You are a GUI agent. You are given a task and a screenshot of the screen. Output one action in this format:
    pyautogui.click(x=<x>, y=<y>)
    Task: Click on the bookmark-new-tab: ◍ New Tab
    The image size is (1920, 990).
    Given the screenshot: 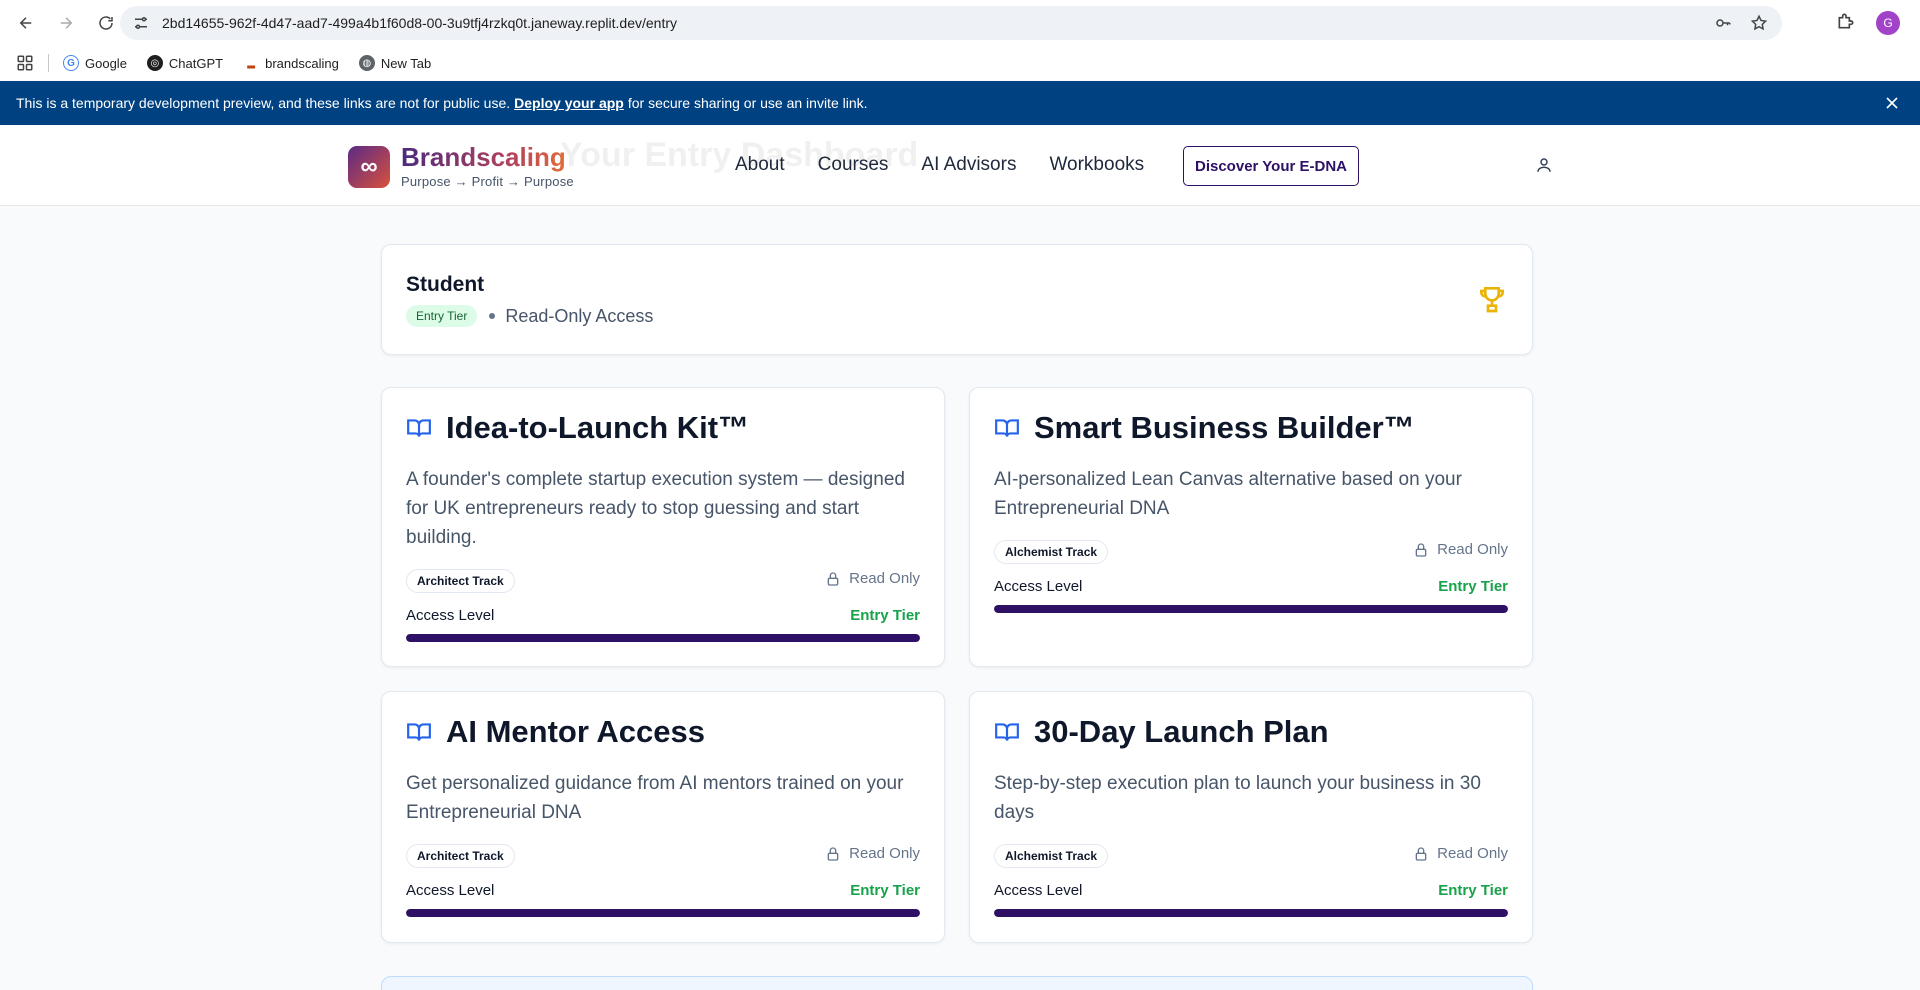 What is the action you would take?
    pyautogui.click(x=395, y=63)
    